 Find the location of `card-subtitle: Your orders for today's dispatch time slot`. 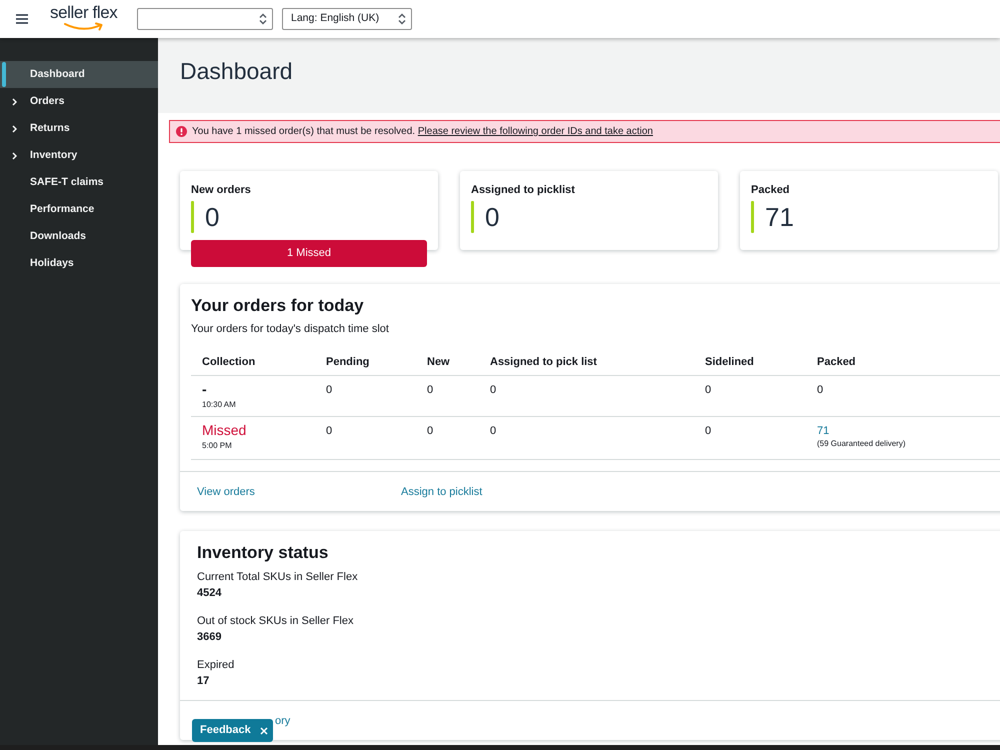

card-subtitle: Your orders for today's dispatch time slot is located at coordinates (290, 329).